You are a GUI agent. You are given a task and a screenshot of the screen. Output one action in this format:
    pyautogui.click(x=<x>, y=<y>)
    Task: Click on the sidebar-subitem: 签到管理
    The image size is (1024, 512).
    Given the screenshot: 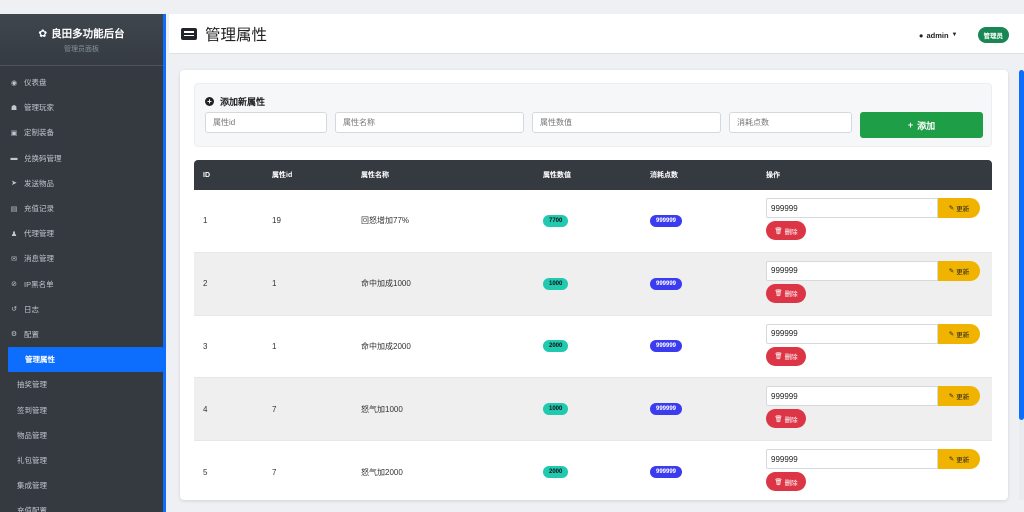 What is the action you would take?
    pyautogui.click(x=81, y=409)
    